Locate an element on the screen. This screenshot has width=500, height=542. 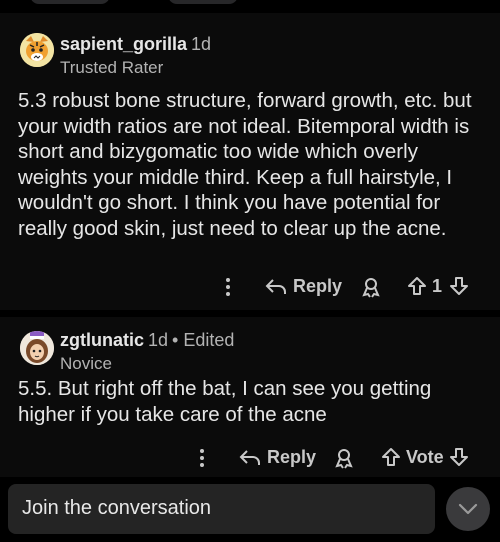
character-avatar-icon is located at coordinates (37, 348).